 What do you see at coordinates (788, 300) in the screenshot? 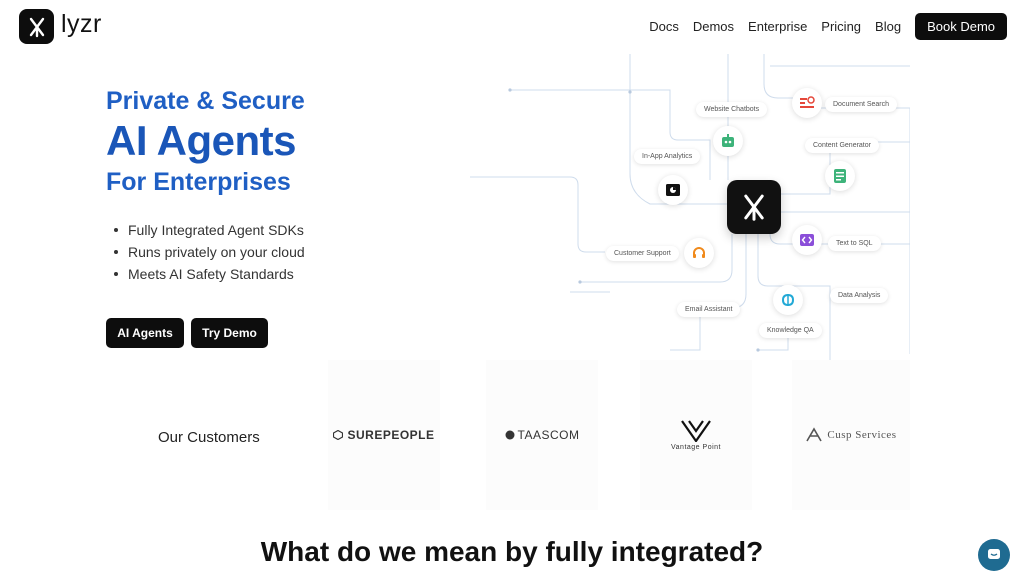
I see `knowledge-brain-icon` at bounding box center [788, 300].